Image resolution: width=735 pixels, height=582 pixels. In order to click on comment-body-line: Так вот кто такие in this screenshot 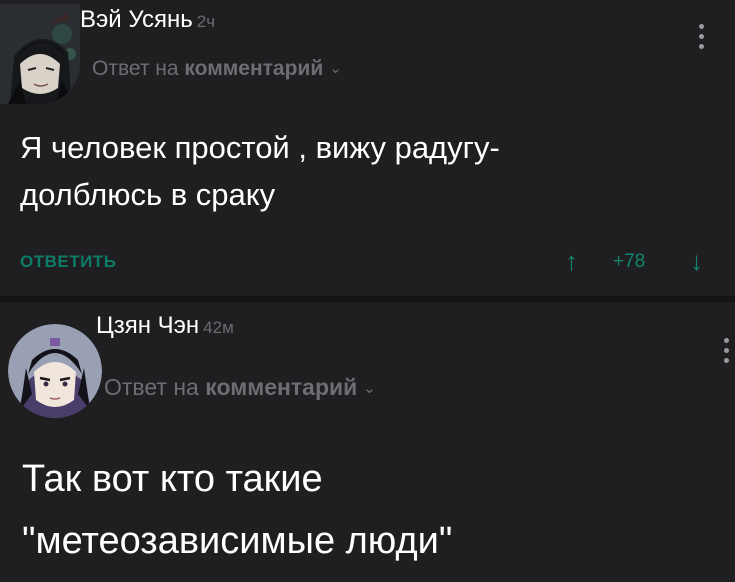, I will do `click(172, 479)`.